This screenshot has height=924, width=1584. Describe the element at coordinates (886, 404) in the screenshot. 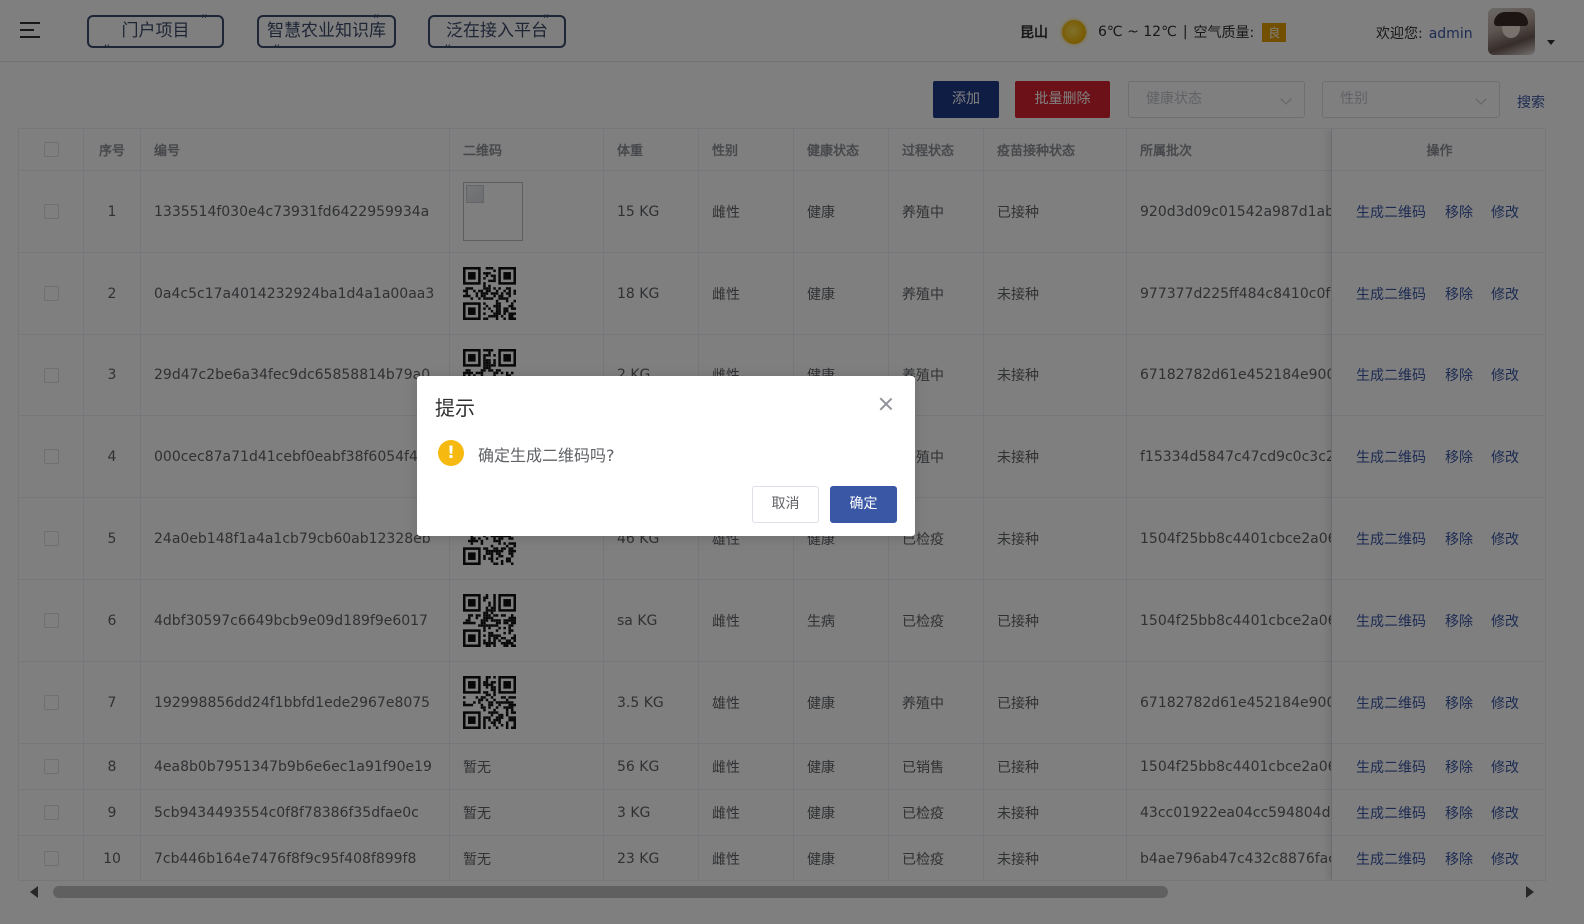

I see `close-icon` at that location.